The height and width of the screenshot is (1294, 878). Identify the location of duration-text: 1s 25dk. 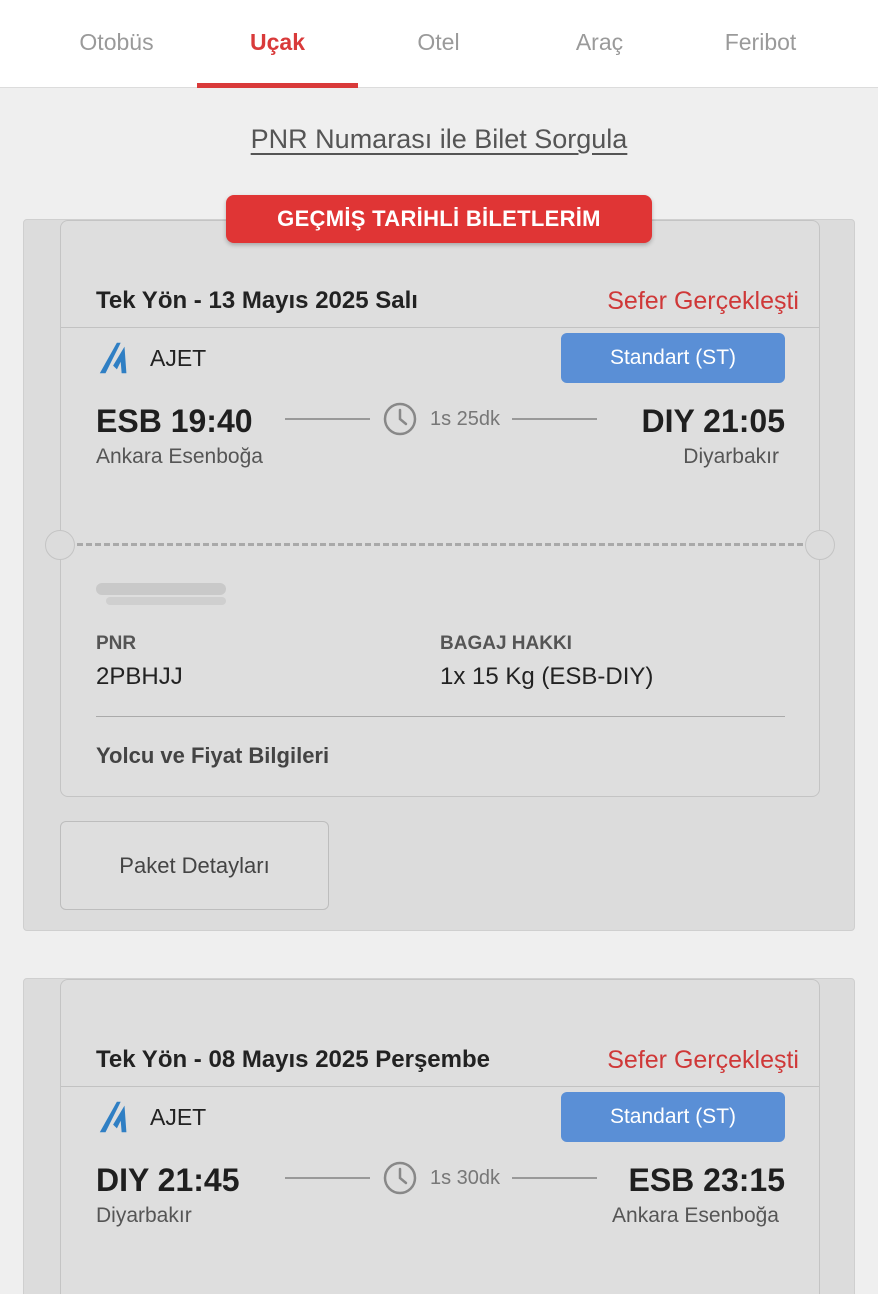
(465, 418).